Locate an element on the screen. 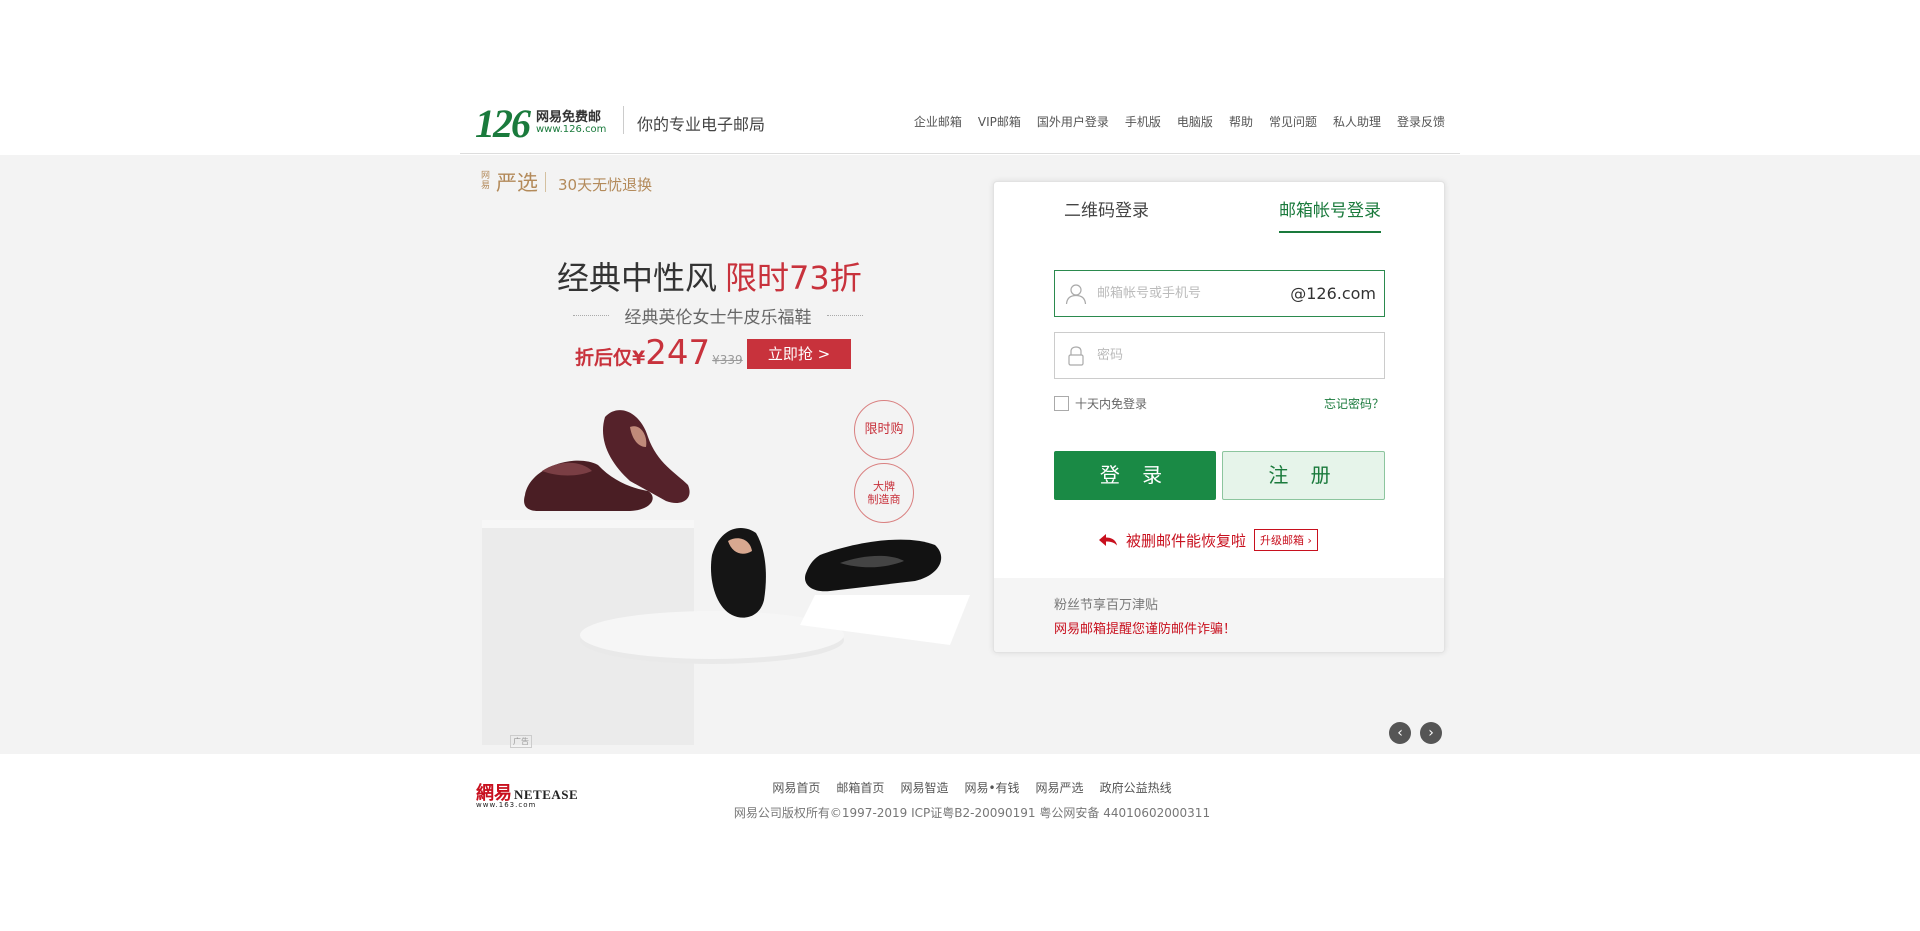  promo-banner: 被删邮件能恢复啦 升级邮箱 › is located at coordinates (1208, 540).